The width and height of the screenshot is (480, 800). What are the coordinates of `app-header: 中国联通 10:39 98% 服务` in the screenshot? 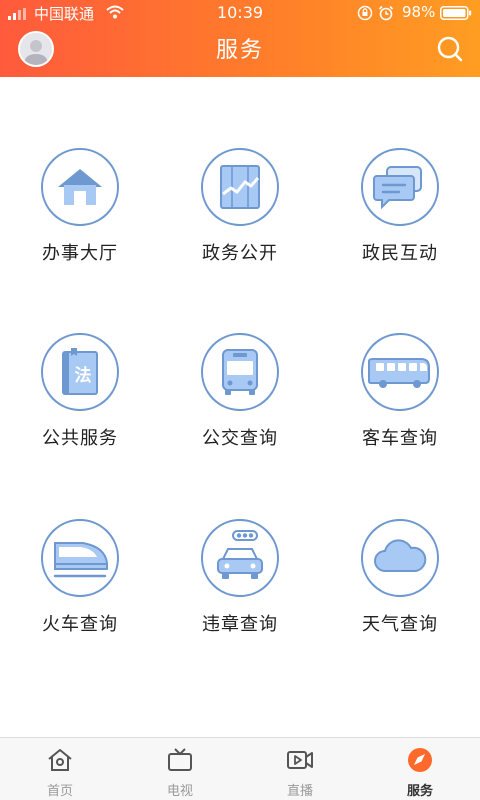 It's located at (240, 38).